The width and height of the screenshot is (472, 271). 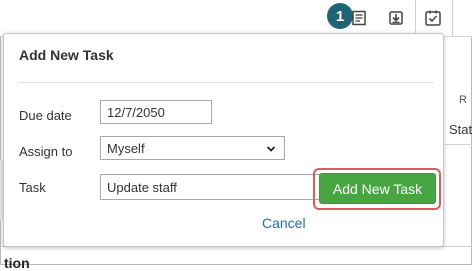 What do you see at coordinates (377, 188) in the screenshot?
I see `add-new-task-button: Add New Task` at bounding box center [377, 188].